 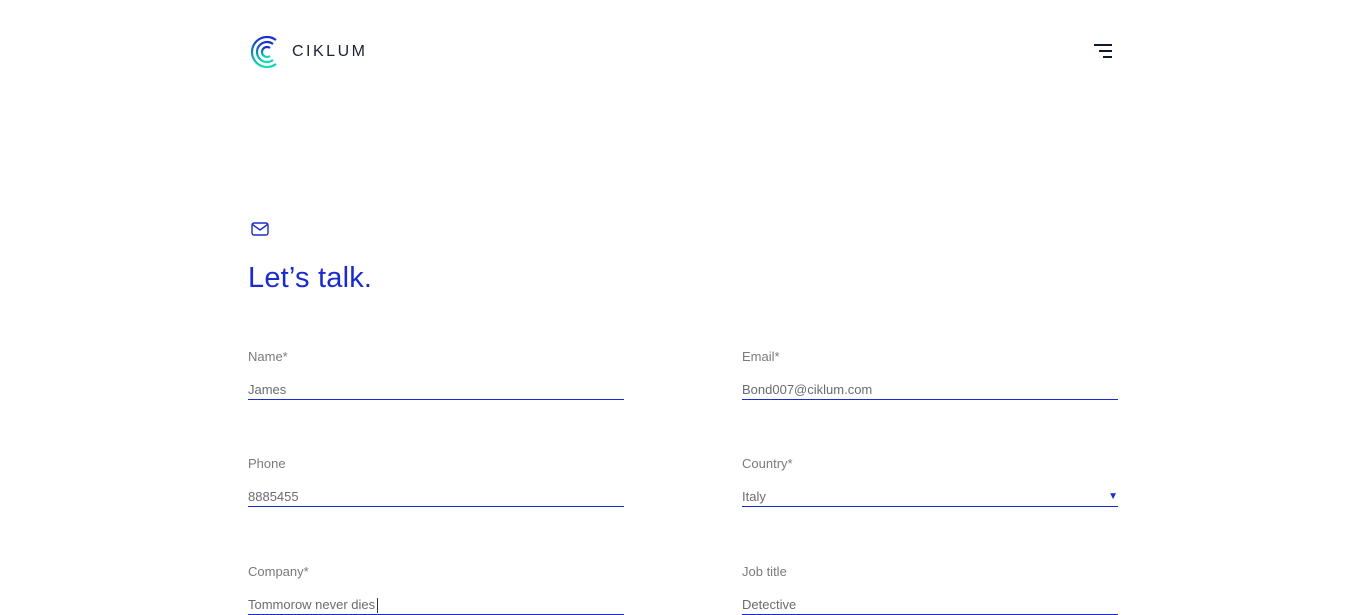 I want to click on ciklum-logo-icon, so click(x=263, y=52).